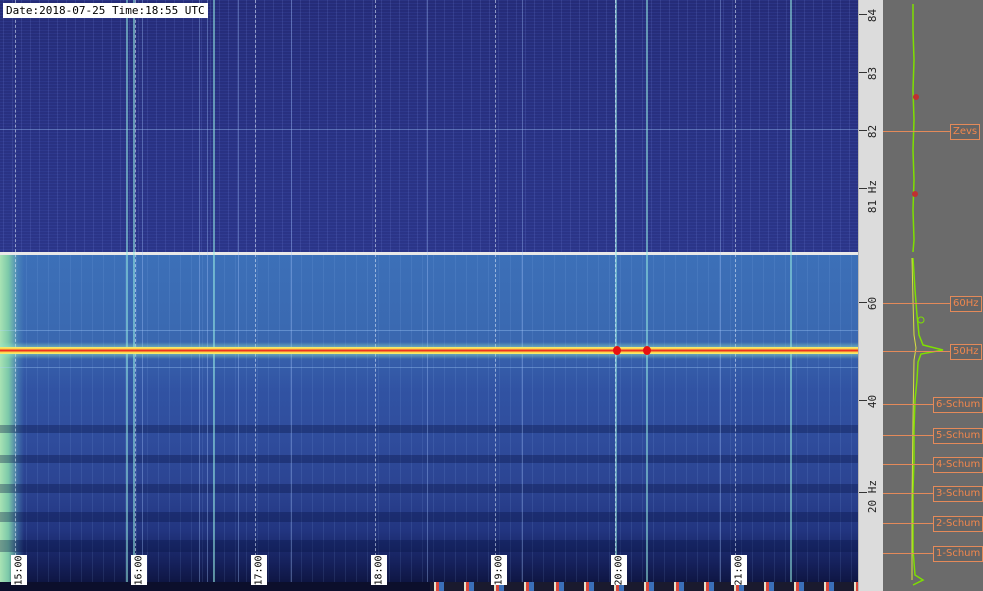 This screenshot has width=983, height=591. I want to click on axis-label-84: 84, so click(873, 15).